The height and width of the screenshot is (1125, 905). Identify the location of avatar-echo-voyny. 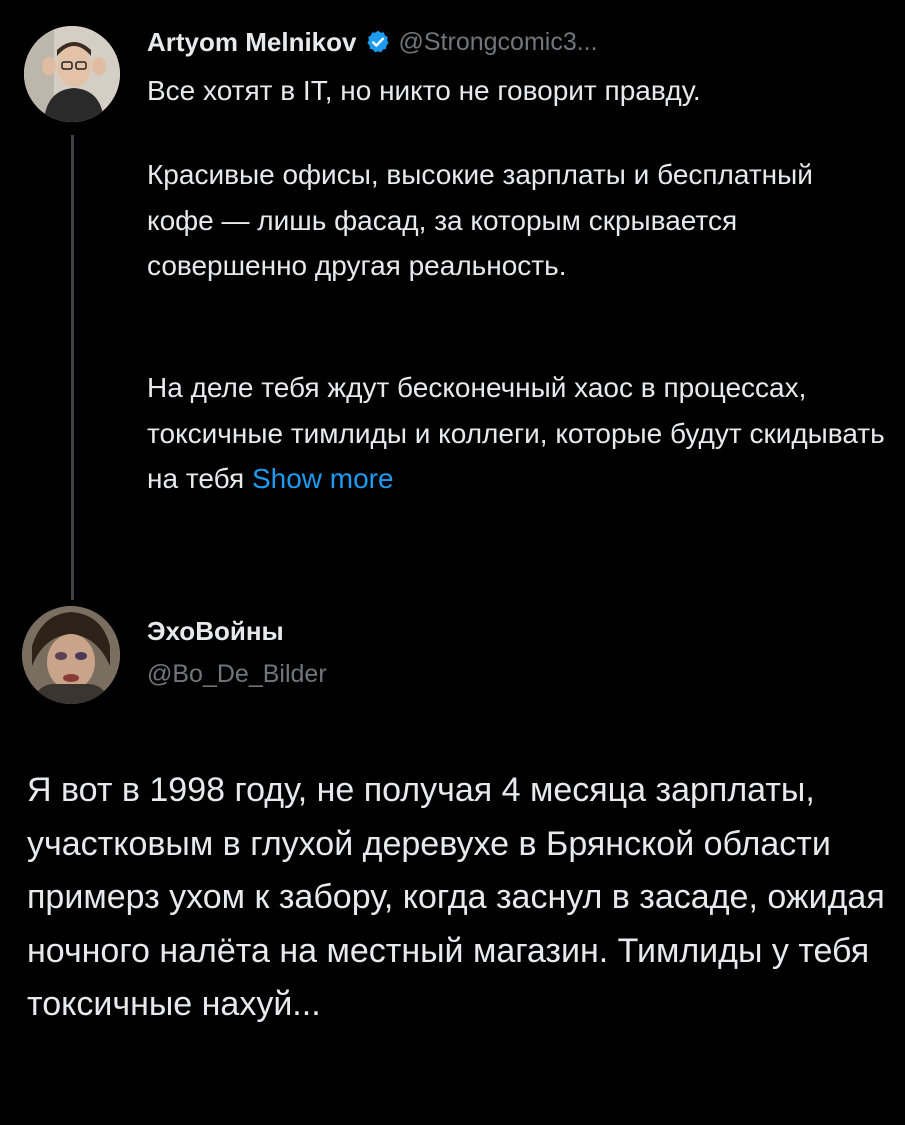
(71, 655).